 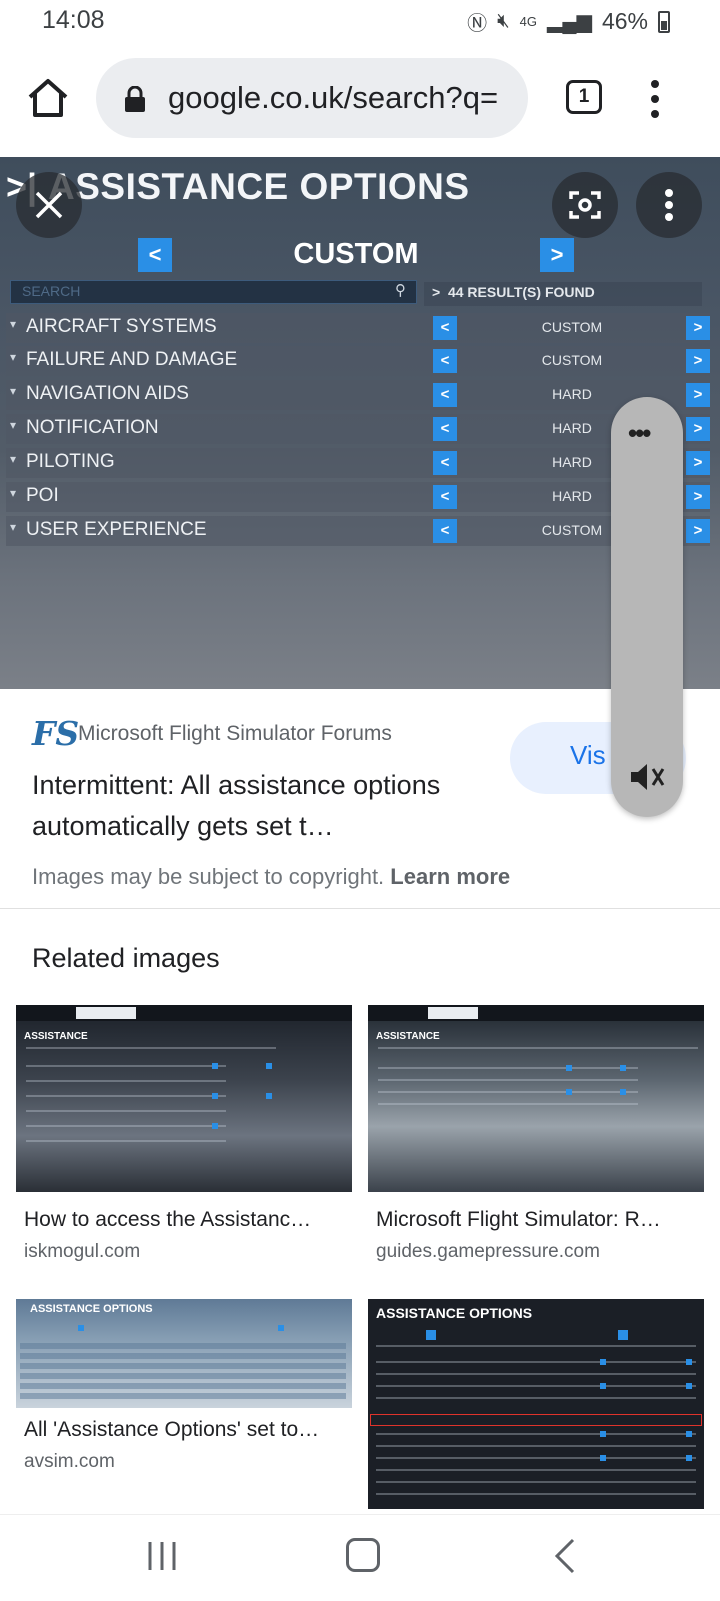 I want to click on copyright-text: Images may be subject to copyright., so click(x=208, y=876).